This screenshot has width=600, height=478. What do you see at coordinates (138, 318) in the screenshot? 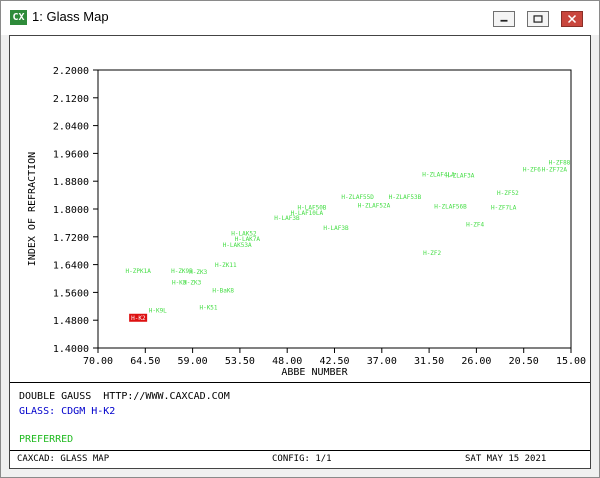
I see `selected-glass-label: H-K2` at bounding box center [138, 318].